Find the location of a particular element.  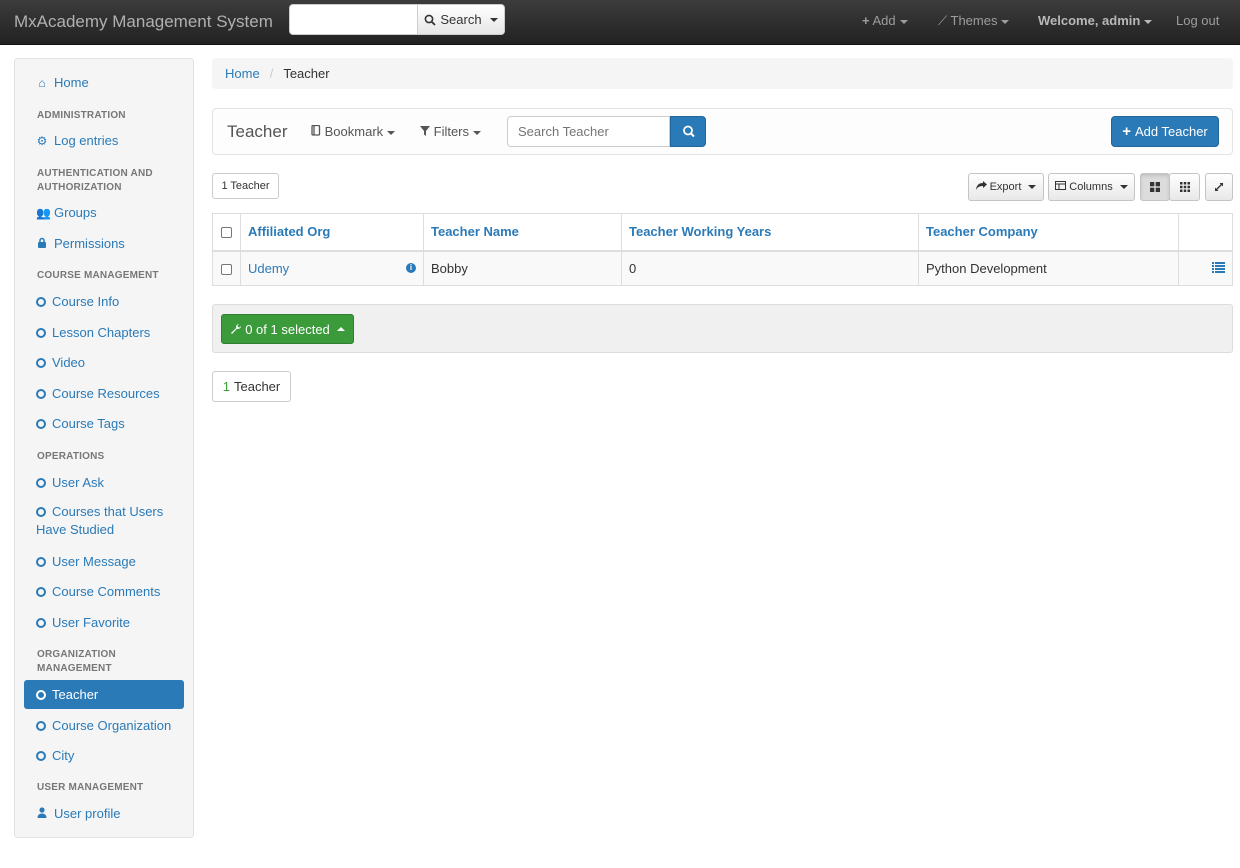

sidebar-item-city: City is located at coordinates (104, 756).